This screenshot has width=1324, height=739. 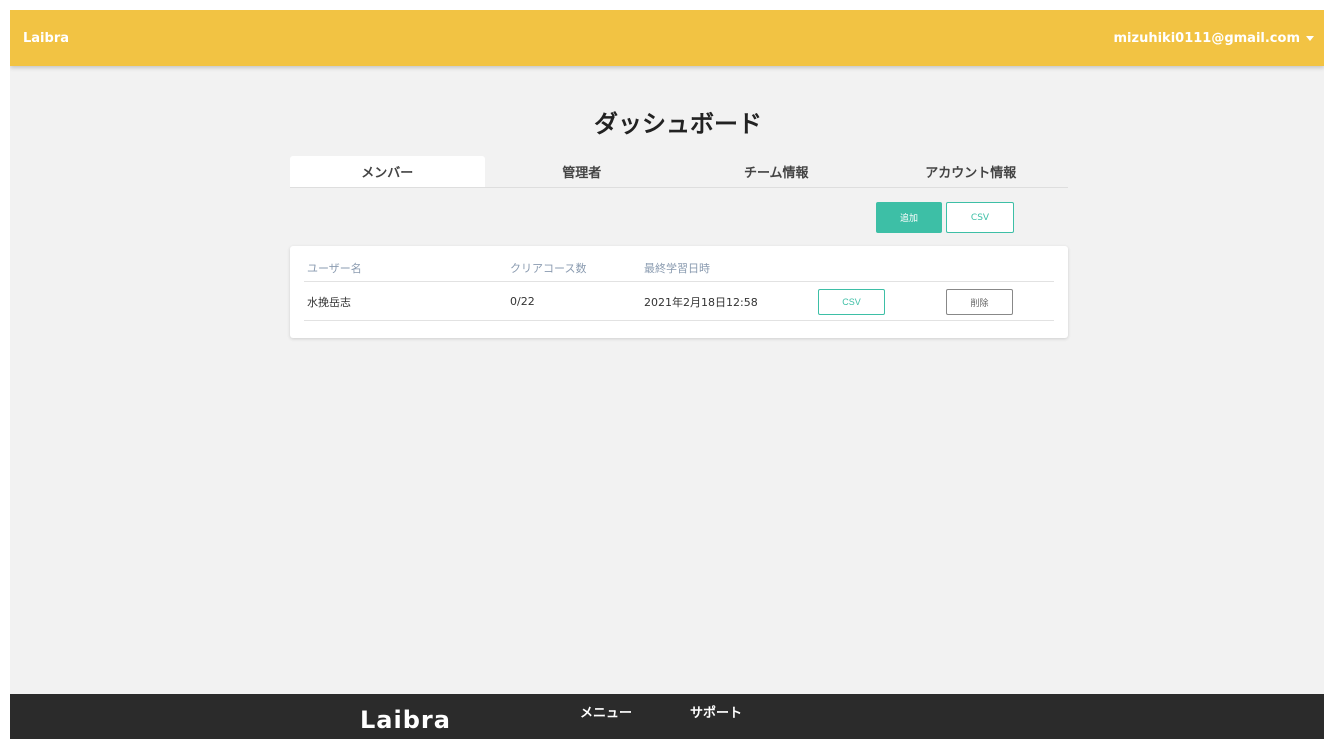 I want to click on dashboard-tabs: メンバー 管理者 チーム情報 アカウント情報, so click(x=679, y=172).